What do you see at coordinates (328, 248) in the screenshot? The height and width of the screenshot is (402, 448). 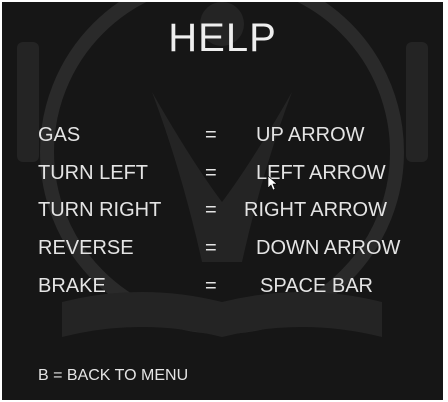 I see `control-key: DOWN ARROW` at bounding box center [328, 248].